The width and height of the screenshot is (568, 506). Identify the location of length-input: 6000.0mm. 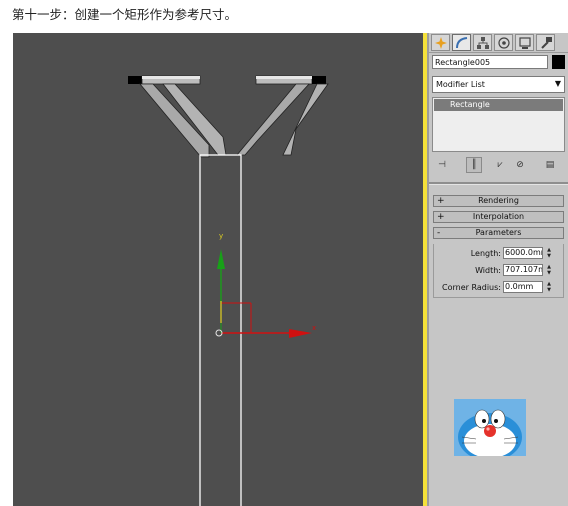
(523, 253).